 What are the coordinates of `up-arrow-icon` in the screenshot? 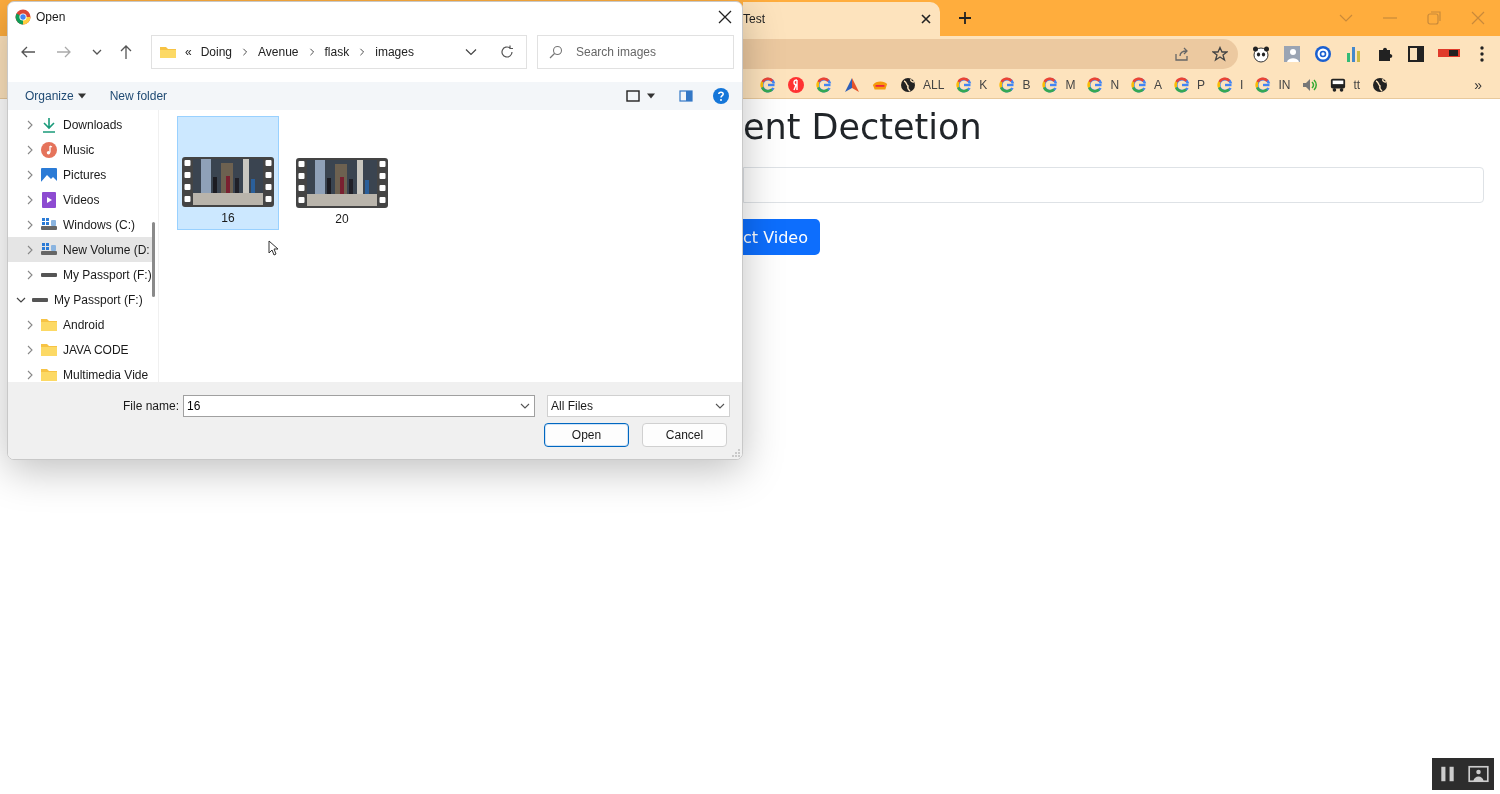 It's located at (126, 52).